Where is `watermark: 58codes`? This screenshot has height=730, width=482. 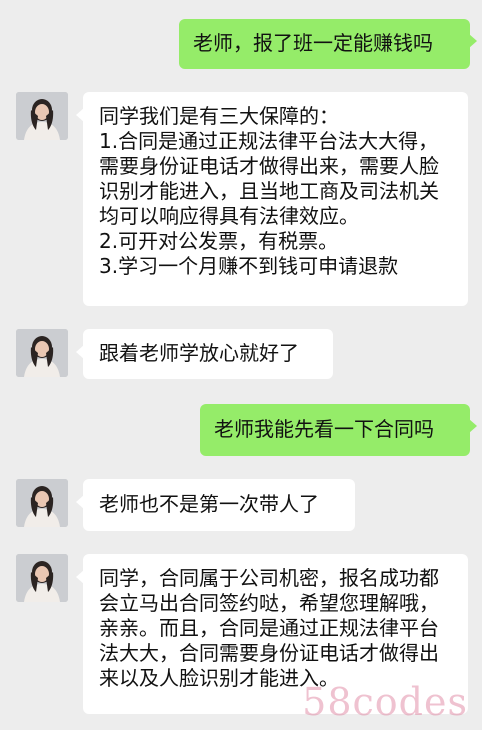 watermark: 58codes is located at coordinates (385, 702).